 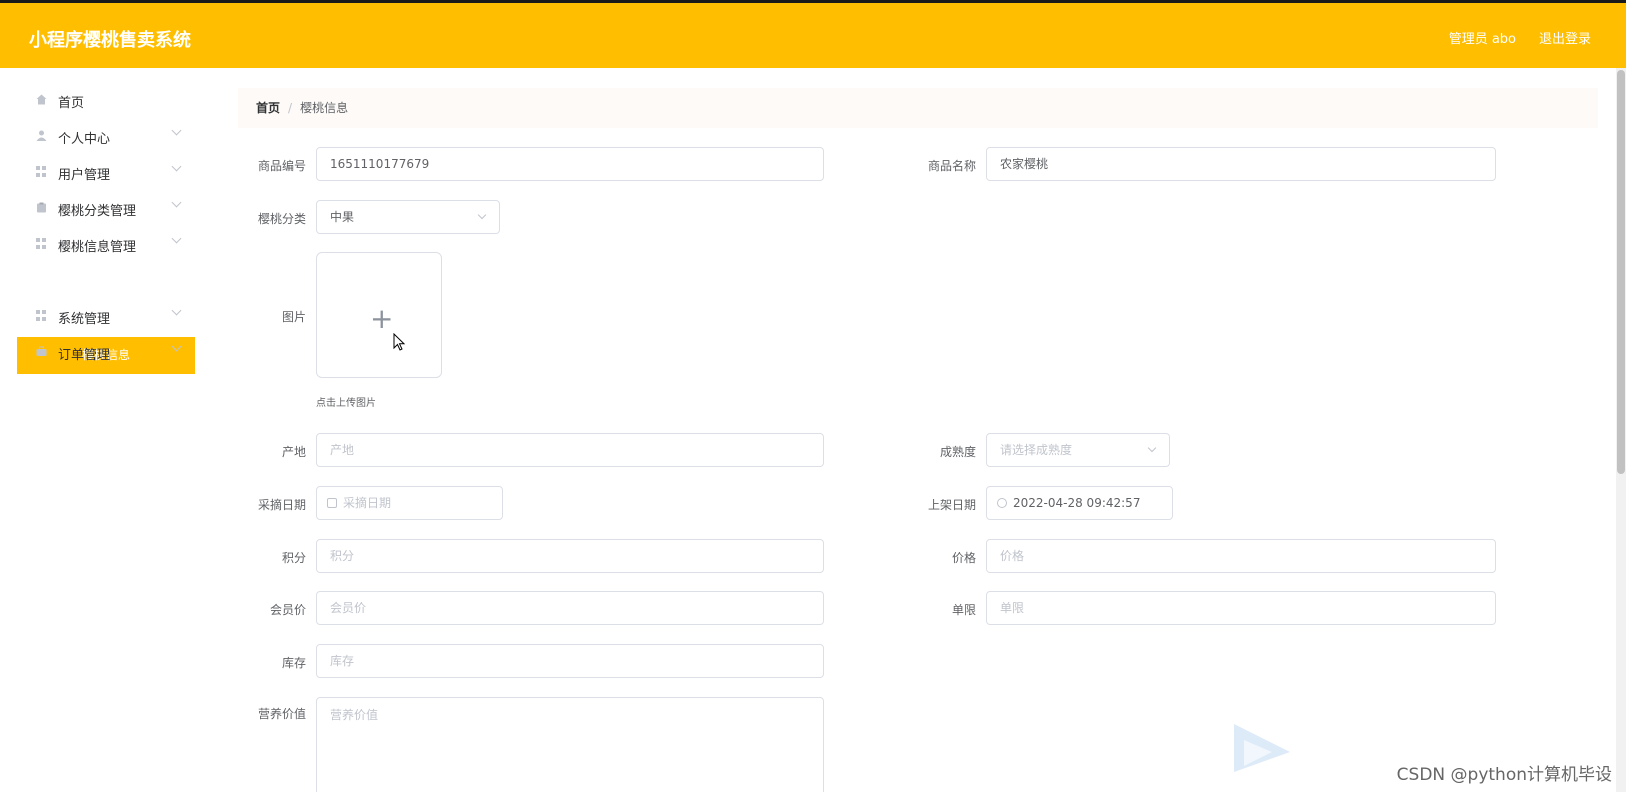 I want to click on points-input: 积分, so click(x=570, y=556).